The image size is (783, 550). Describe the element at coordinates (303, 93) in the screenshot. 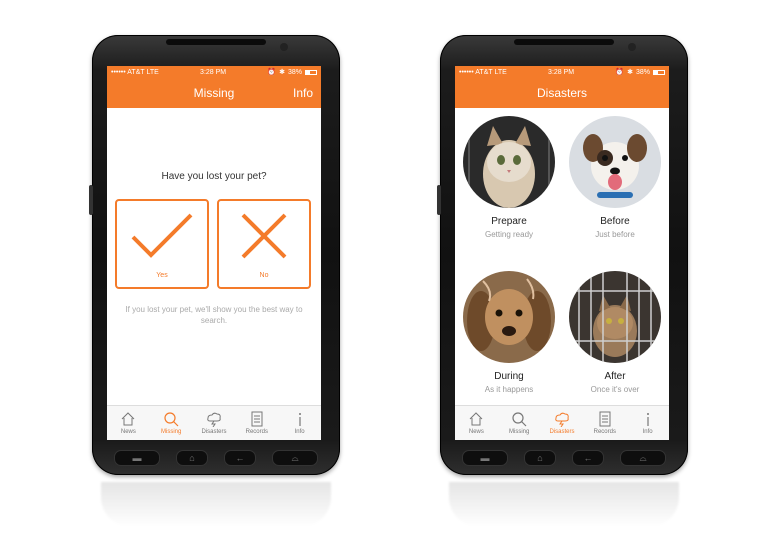

I see `info-link: Info` at that location.